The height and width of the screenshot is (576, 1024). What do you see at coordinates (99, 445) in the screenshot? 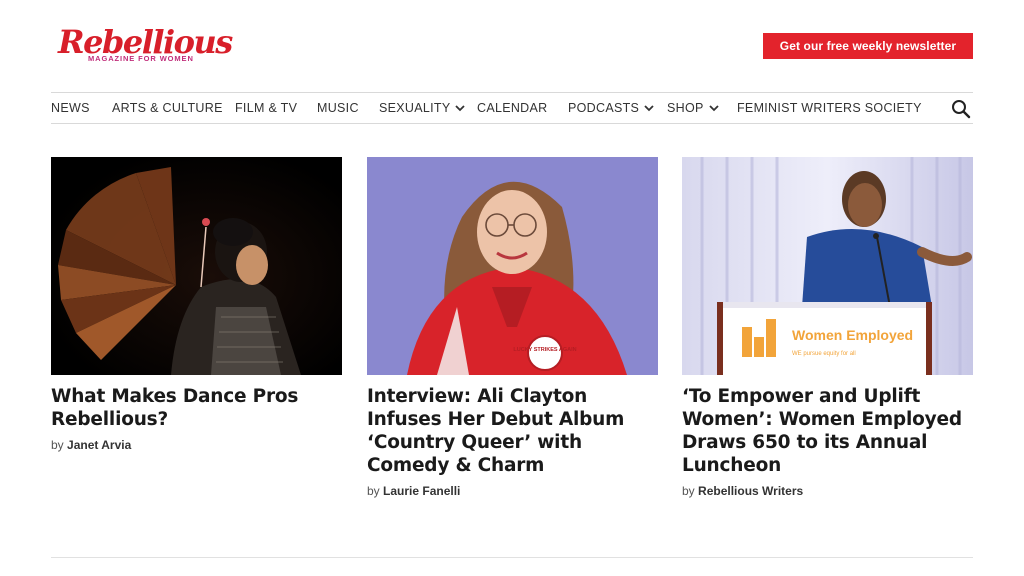
I see `author-link: Janet Arvia` at bounding box center [99, 445].